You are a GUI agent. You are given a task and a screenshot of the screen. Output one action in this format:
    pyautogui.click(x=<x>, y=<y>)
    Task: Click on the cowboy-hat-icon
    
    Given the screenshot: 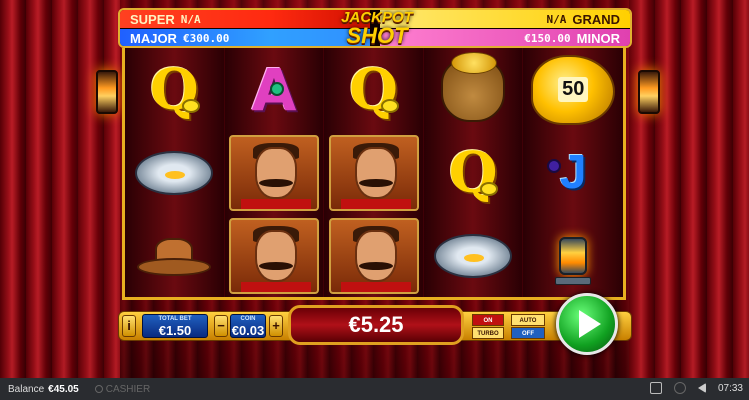 What is the action you would take?
    pyautogui.click(x=174, y=256)
    